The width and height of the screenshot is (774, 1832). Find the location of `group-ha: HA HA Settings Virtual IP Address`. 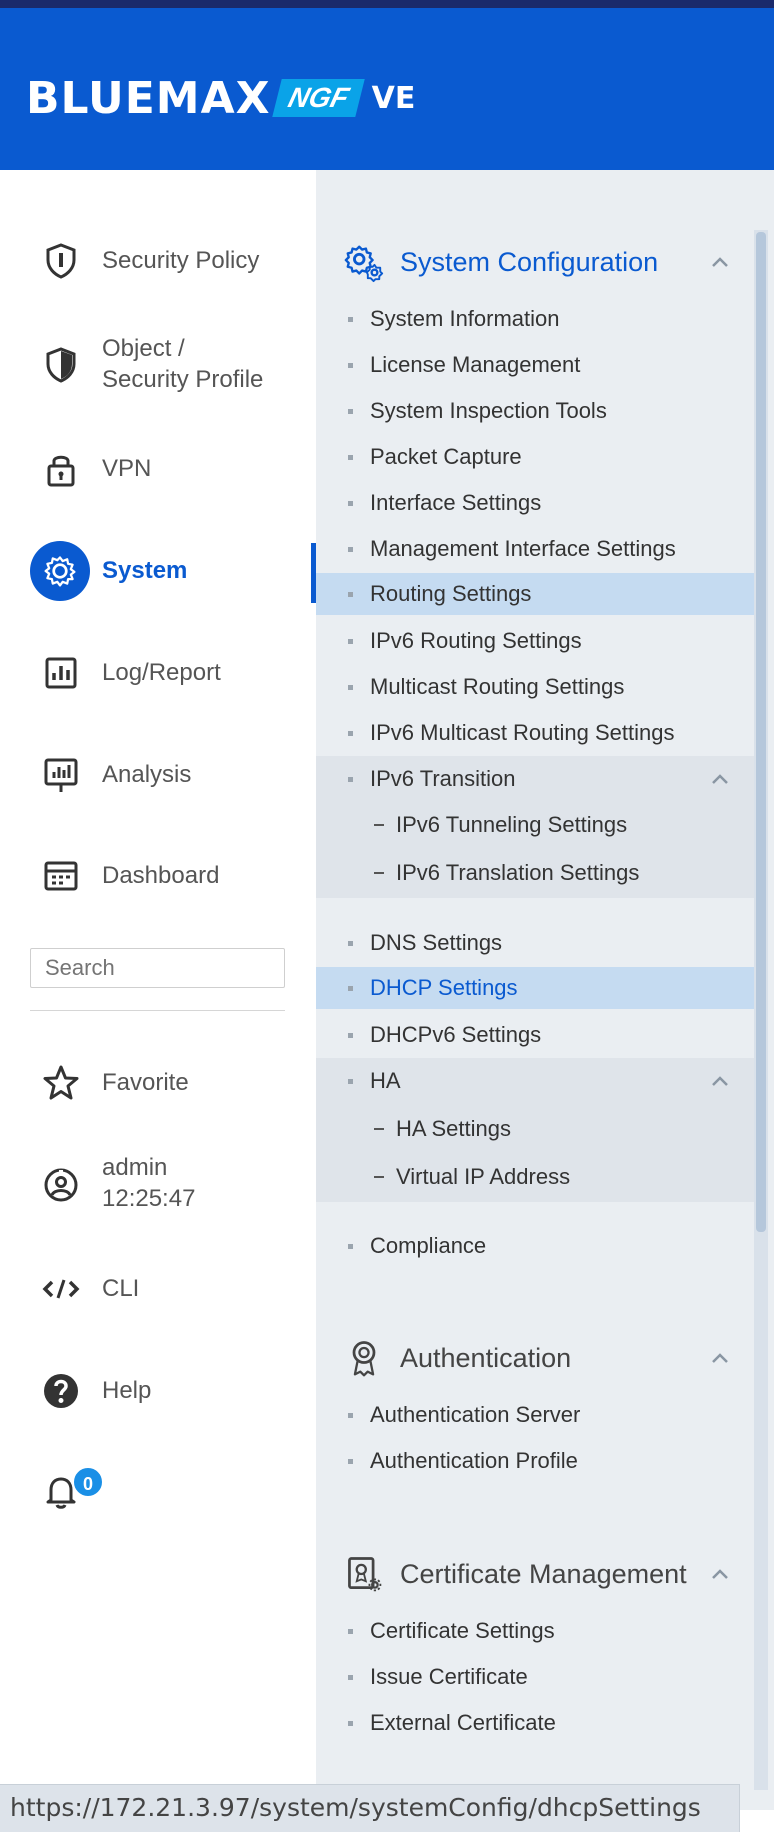

group-ha: HA HA Settings Virtual IP Address is located at coordinates (535, 1130).